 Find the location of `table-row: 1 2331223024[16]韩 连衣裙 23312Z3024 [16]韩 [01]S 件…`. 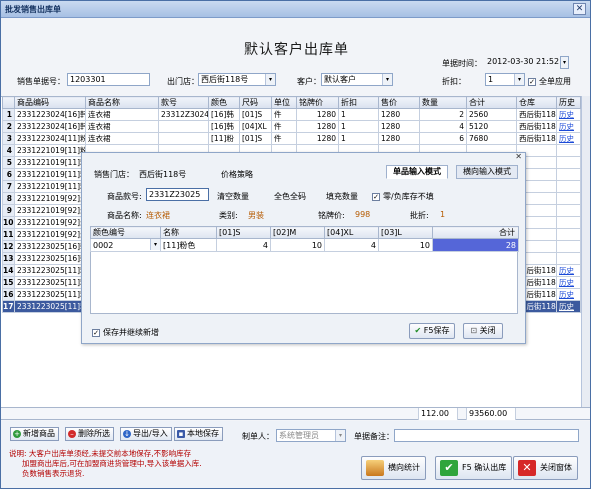

table-row: 1 2331223024[16]韩 连衣裙 23312Z3024 [16]韩 [01]S 件… is located at coordinates (291, 114).